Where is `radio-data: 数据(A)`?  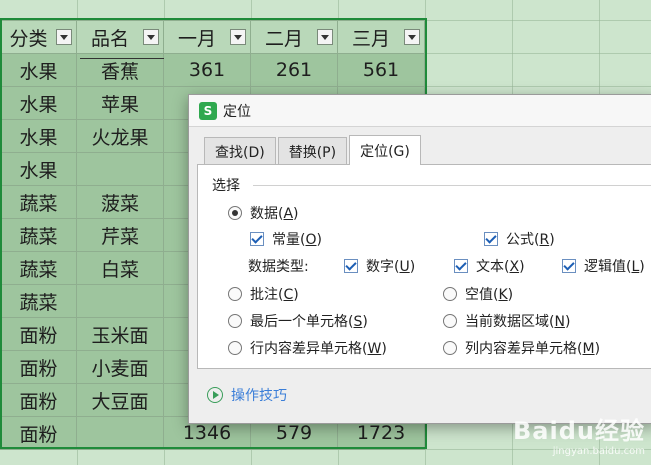
radio-data: 数据(A) is located at coordinates (263, 213).